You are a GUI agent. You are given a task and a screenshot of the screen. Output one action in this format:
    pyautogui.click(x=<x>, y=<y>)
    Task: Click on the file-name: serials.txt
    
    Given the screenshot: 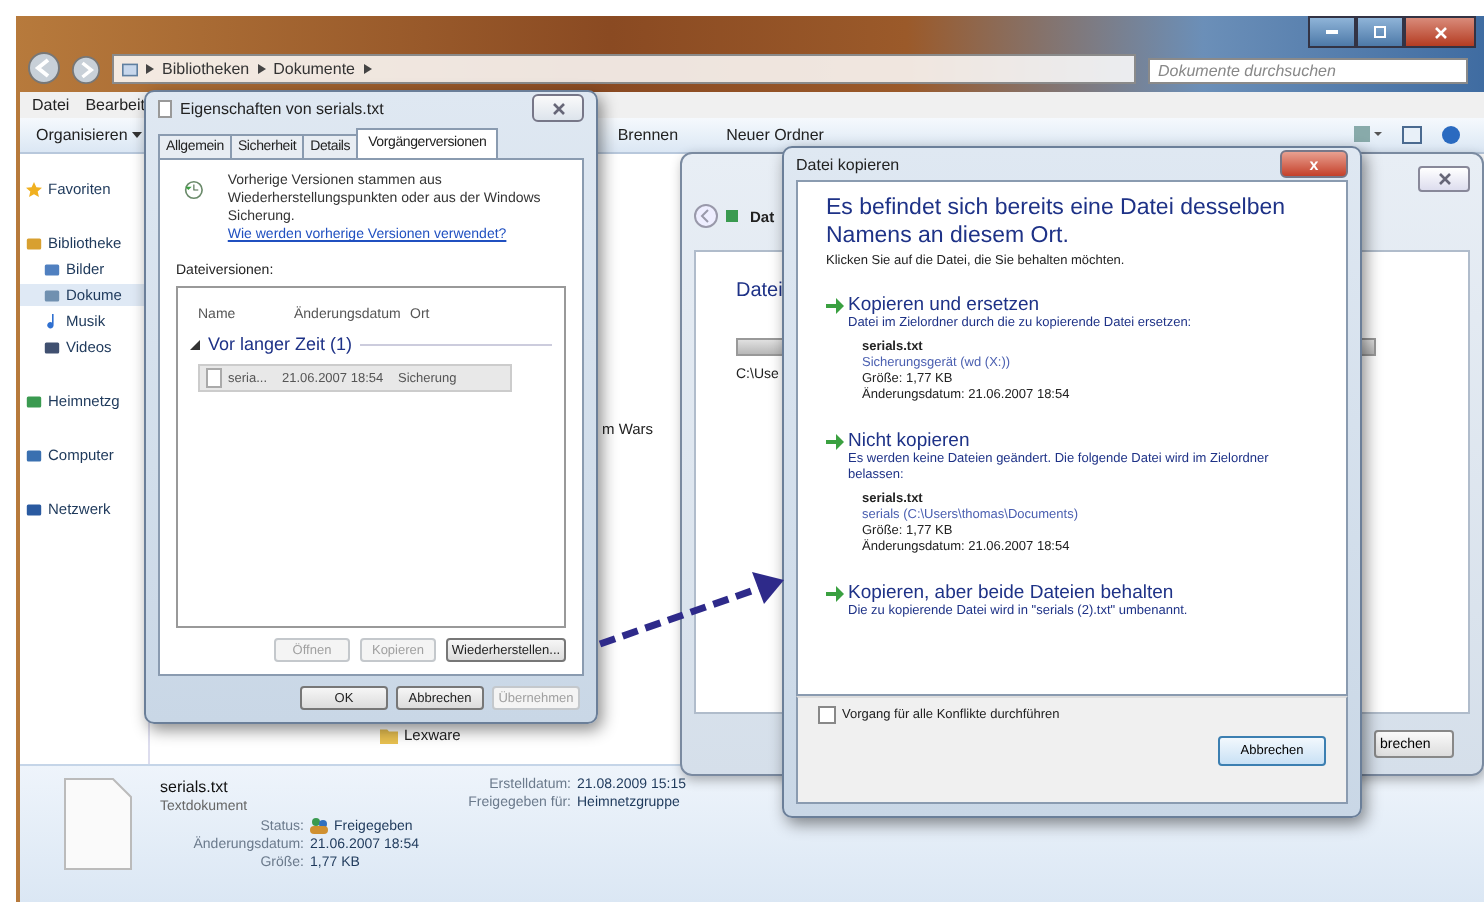 What is the action you would take?
    pyautogui.click(x=195, y=787)
    